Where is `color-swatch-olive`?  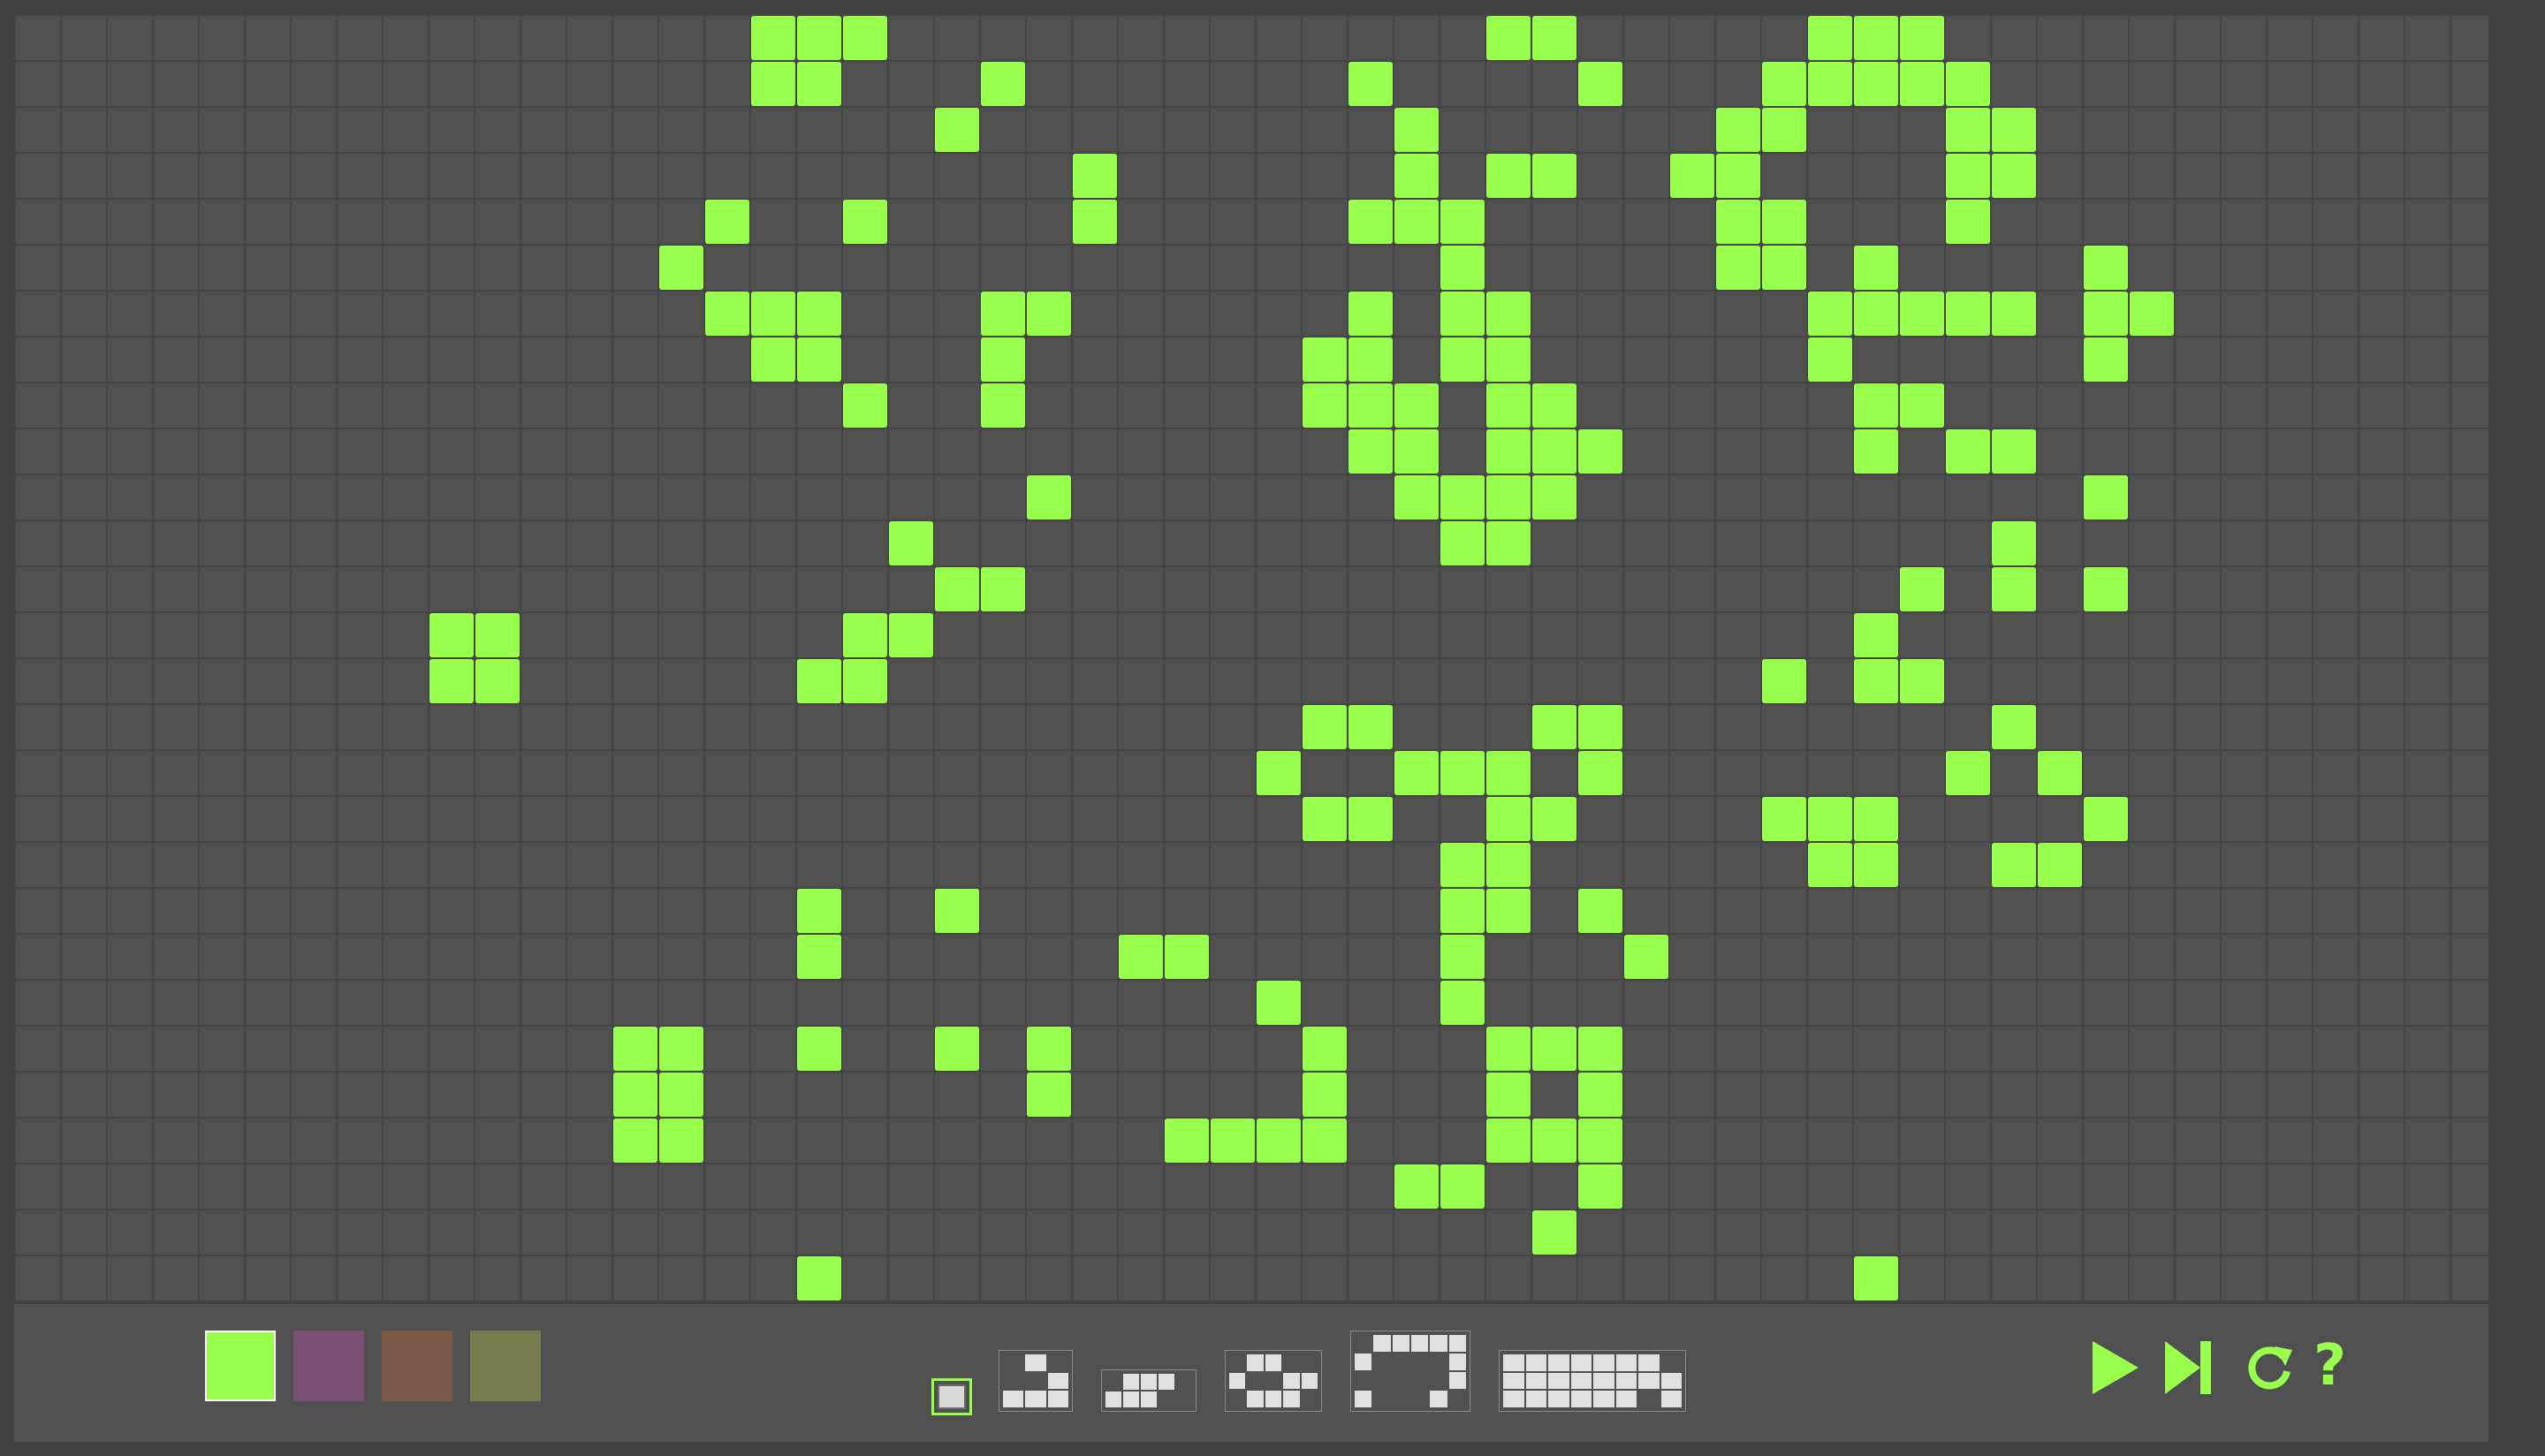
color-swatch-olive is located at coordinates (505, 1366).